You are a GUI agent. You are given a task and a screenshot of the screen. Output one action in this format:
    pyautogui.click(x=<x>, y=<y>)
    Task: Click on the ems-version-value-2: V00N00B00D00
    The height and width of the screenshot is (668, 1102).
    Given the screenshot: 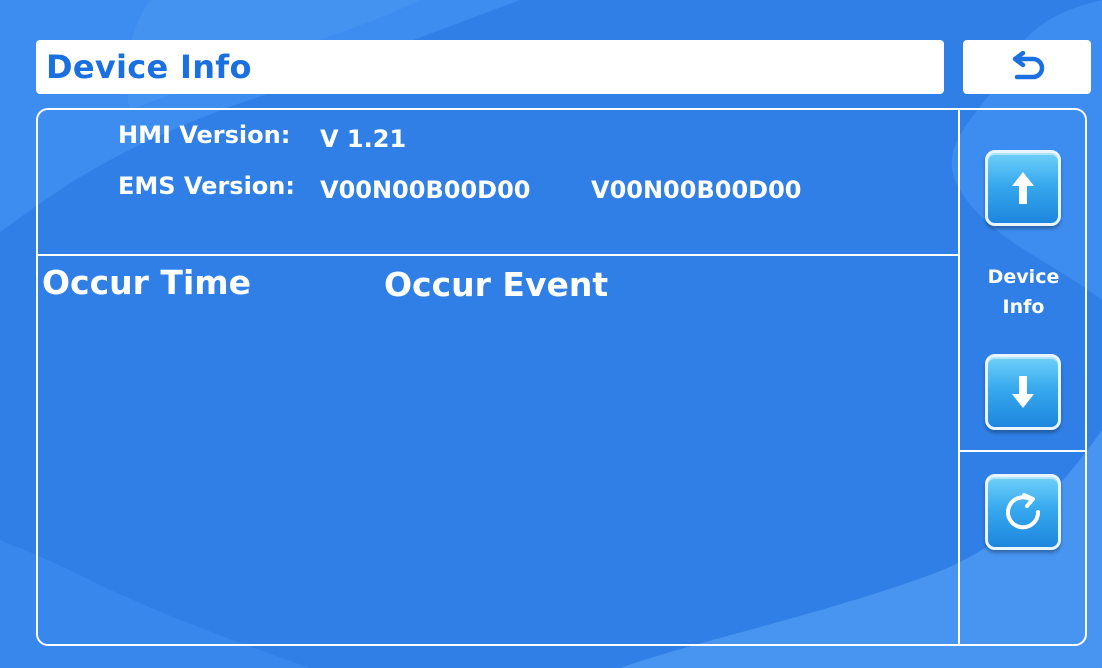 What is the action you would take?
    pyautogui.click(x=696, y=190)
    